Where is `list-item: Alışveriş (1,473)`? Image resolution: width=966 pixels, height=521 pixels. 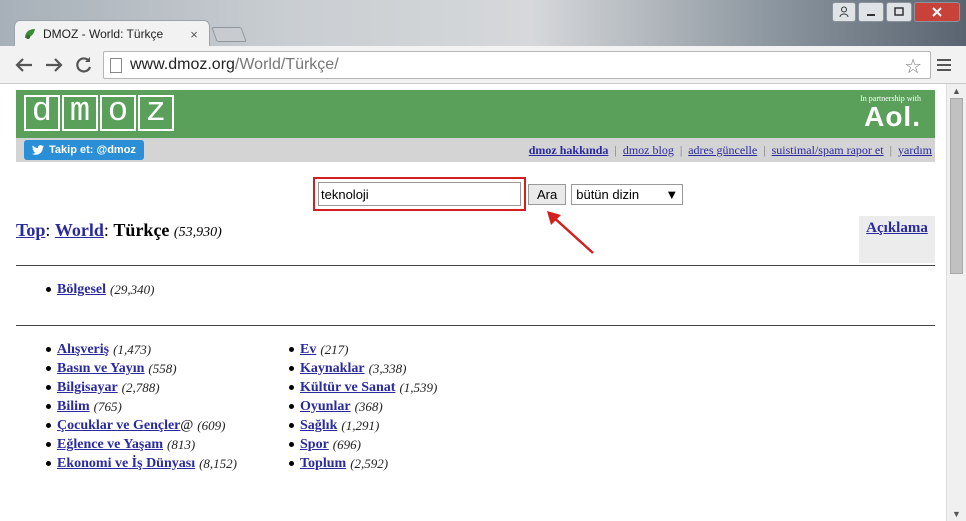
list-item: Alışveriş (1,473) is located at coordinates (141, 349).